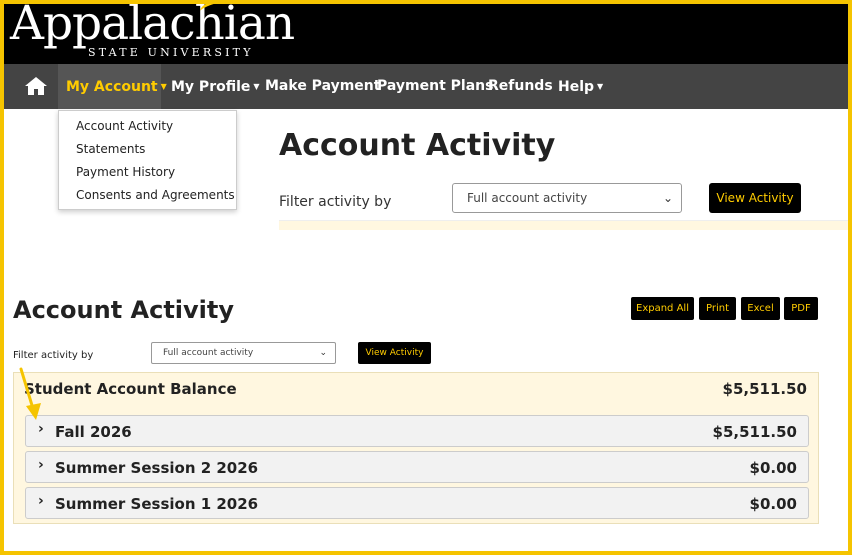 Image resolution: width=852 pixels, height=555 pixels. Describe the element at coordinates (576, 87) in the screenshot. I see `nav-label: Help` at that location.